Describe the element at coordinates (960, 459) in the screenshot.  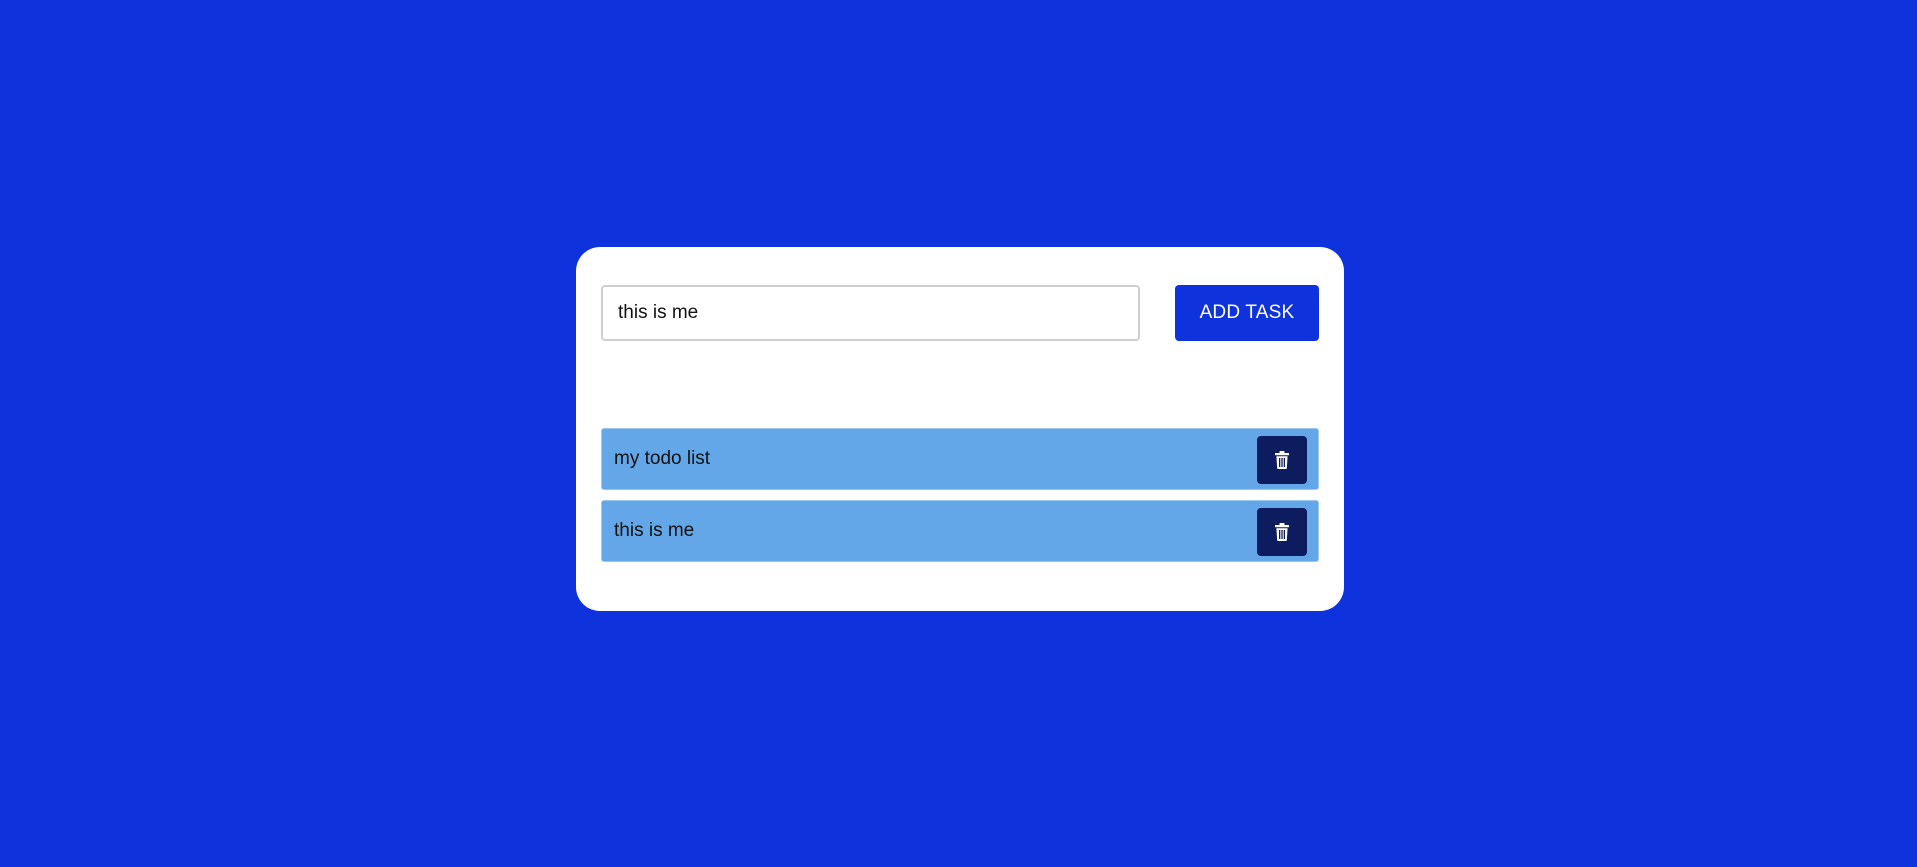
I see `task-item: my todo list` at that location.